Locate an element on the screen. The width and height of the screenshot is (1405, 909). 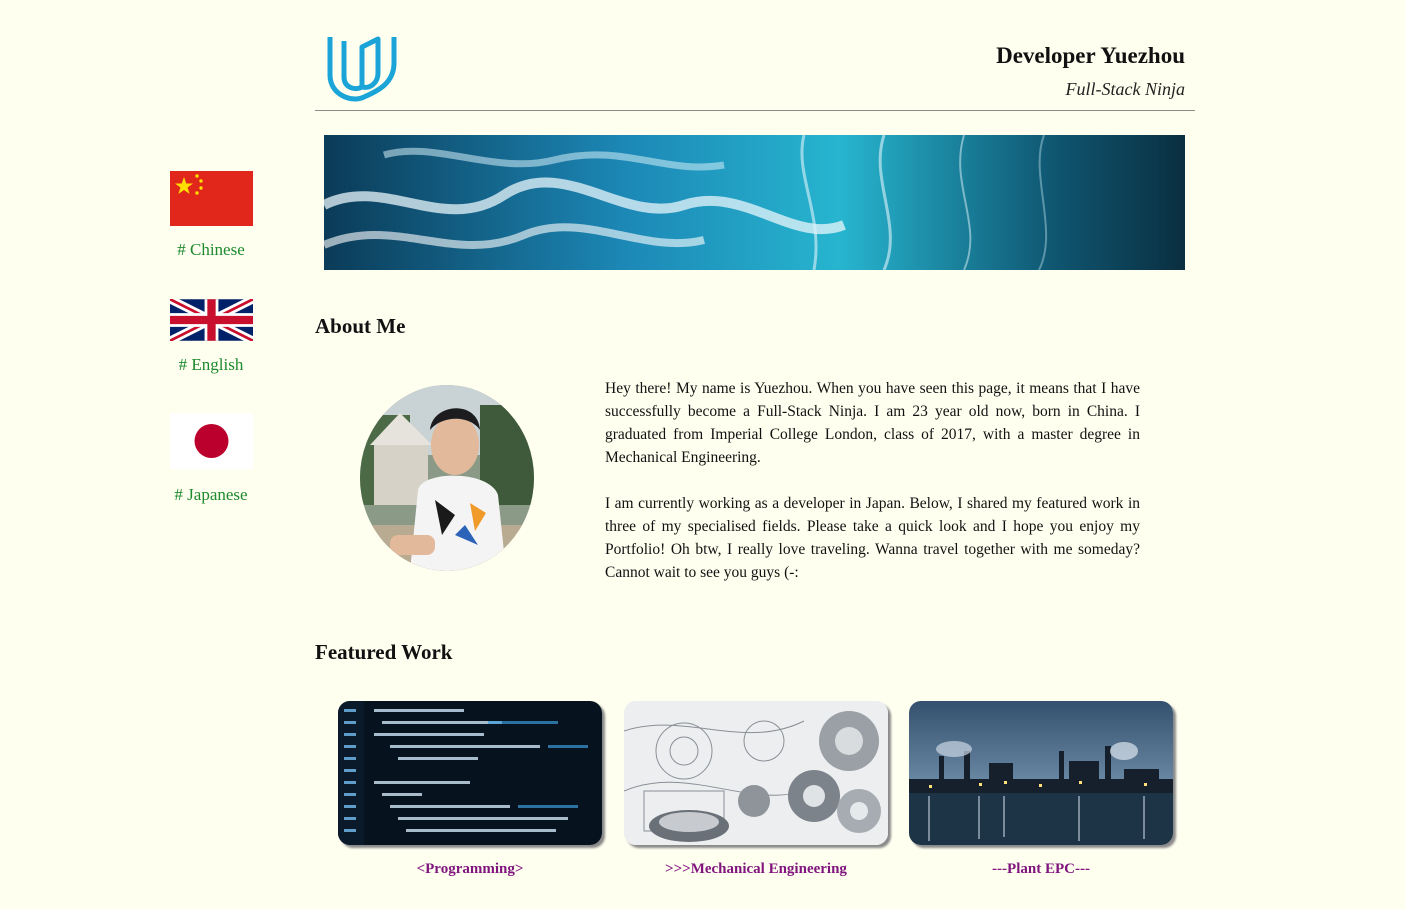
featured-heading: Featured Work is located at coordinates (384, 652).